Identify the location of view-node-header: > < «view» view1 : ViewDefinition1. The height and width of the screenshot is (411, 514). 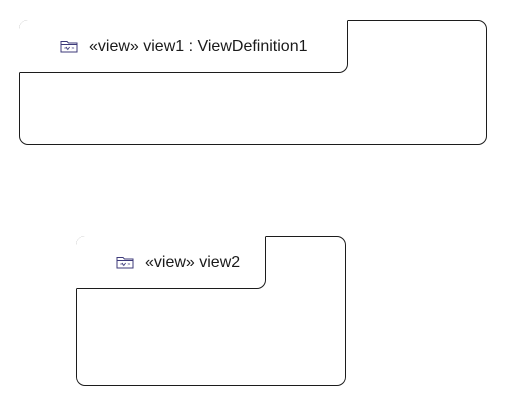
(183, 46).